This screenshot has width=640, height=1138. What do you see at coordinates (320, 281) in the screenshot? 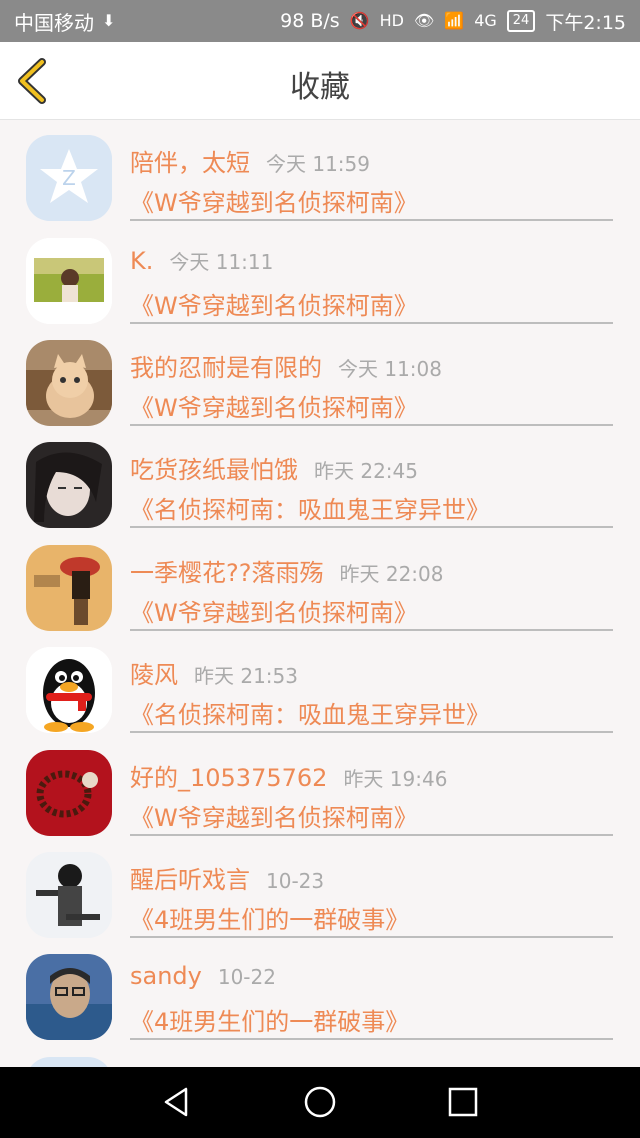
I see `list-item: K. 今天 11:11 《W爷穿越到名侦探柯南》` at bounding box center [320, 281].